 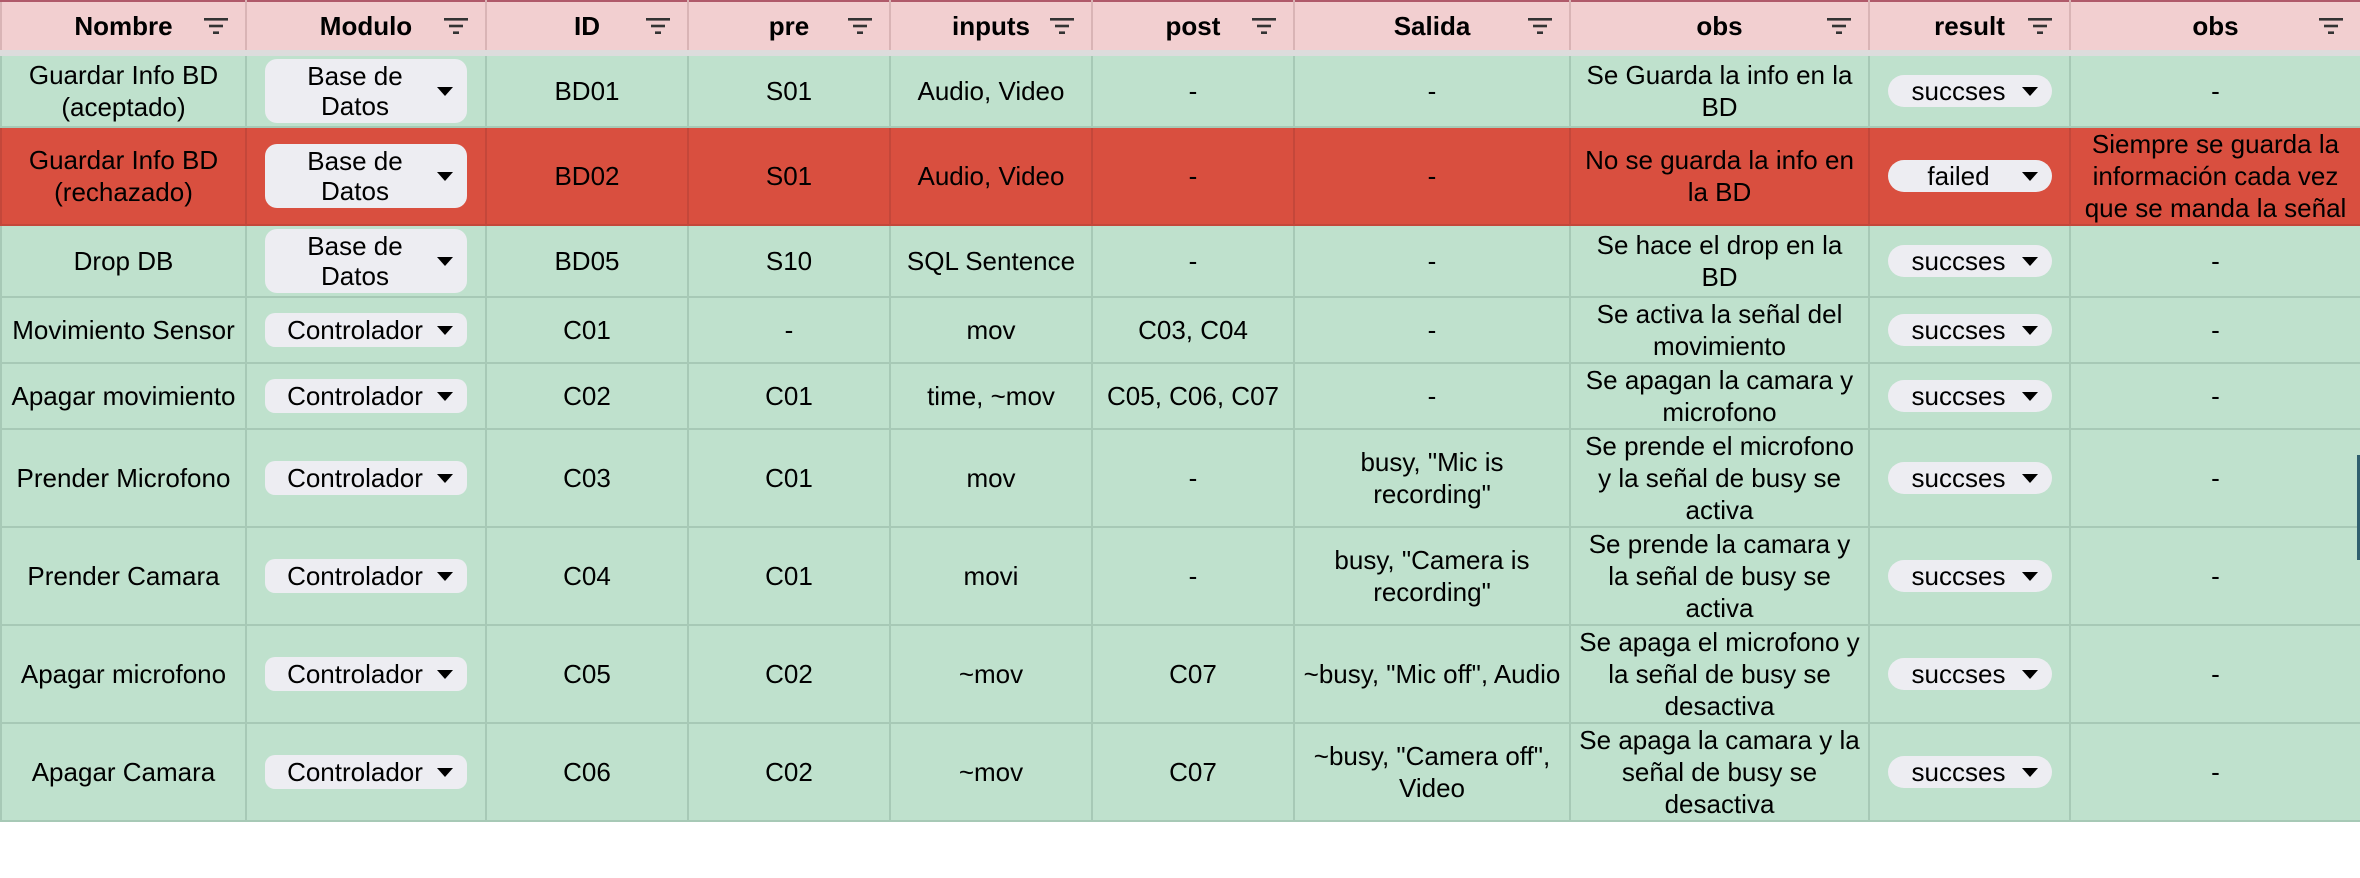 What do you see at coordinates (1432, 478) in the screenshot?
I see `cell-salida: busy, "Mic is recording"` at bounding box center [1432, 478].